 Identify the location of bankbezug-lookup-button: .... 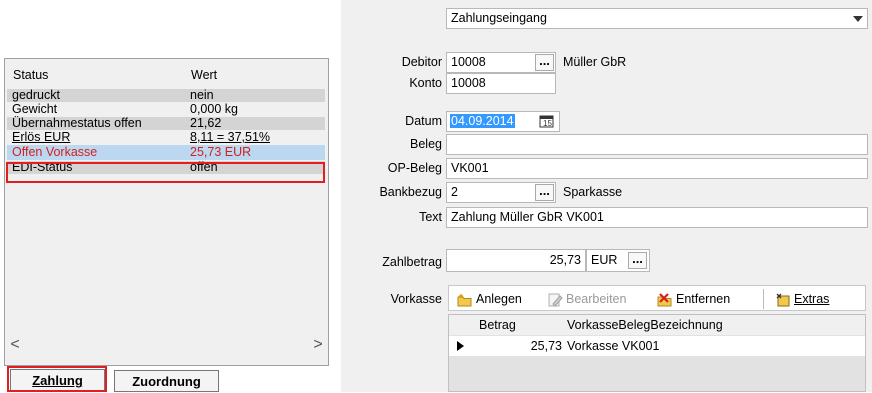
(544, 192).